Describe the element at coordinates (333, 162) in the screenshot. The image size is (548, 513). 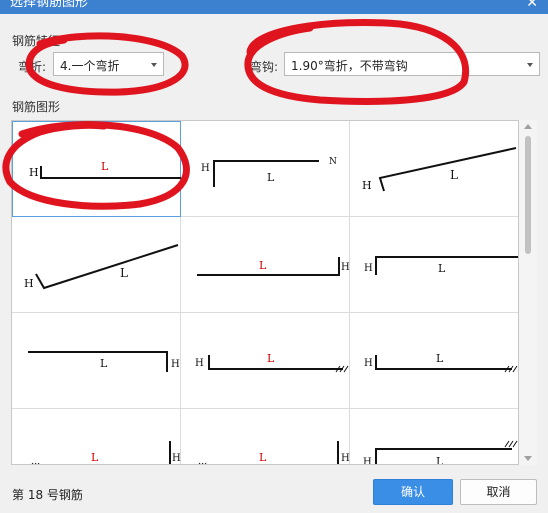
I see `svg-text: N` at that location.